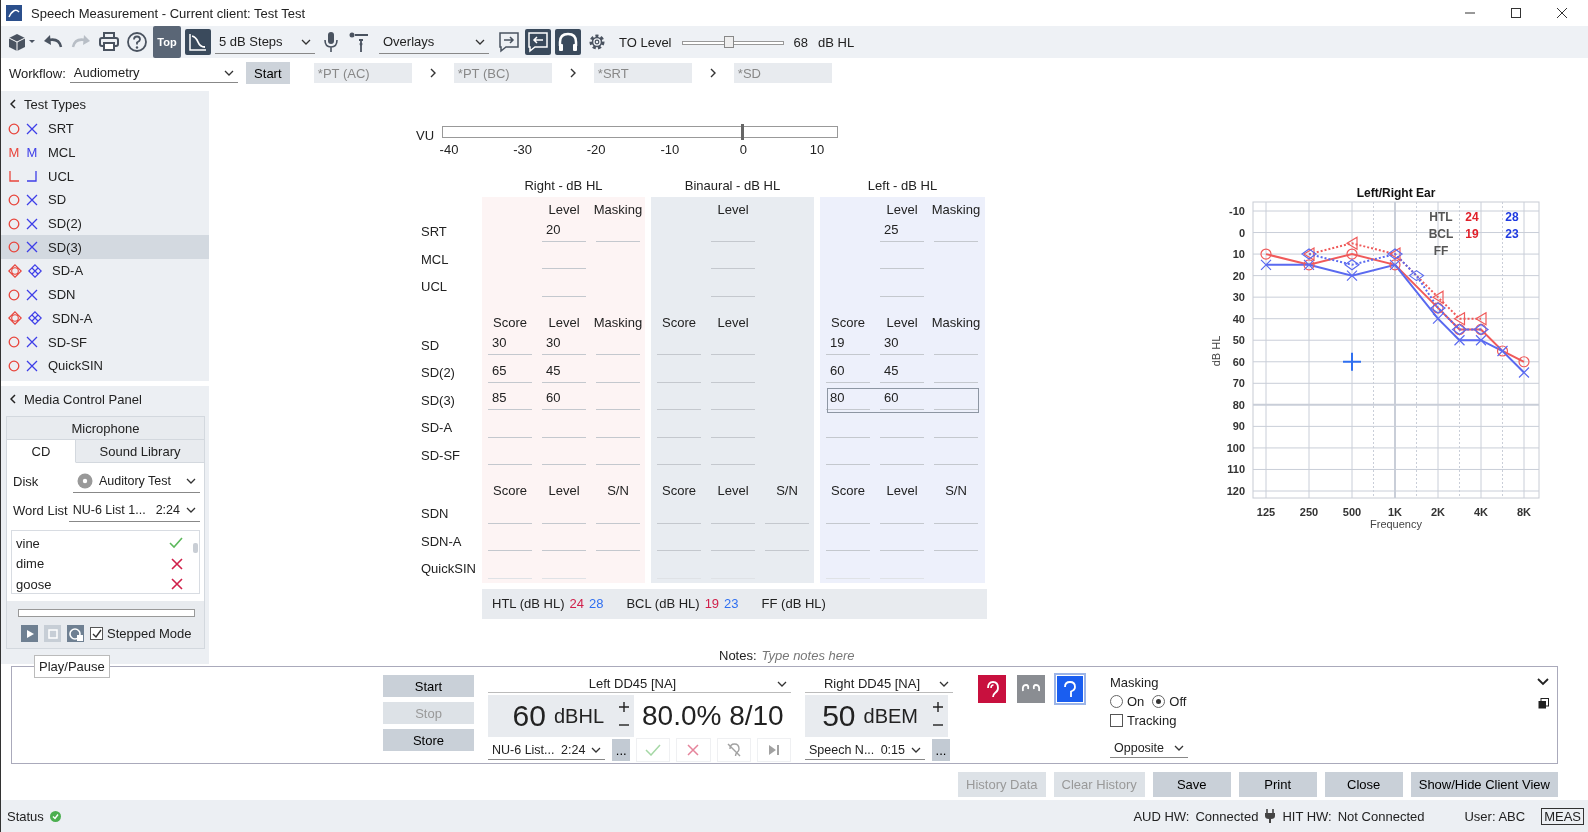 Image resolution: width=1588 pixels, height=832 pixels. I want to click on disc-level-icon, so click(75, 633).